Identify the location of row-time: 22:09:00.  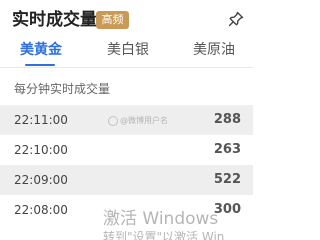
(41, 180).